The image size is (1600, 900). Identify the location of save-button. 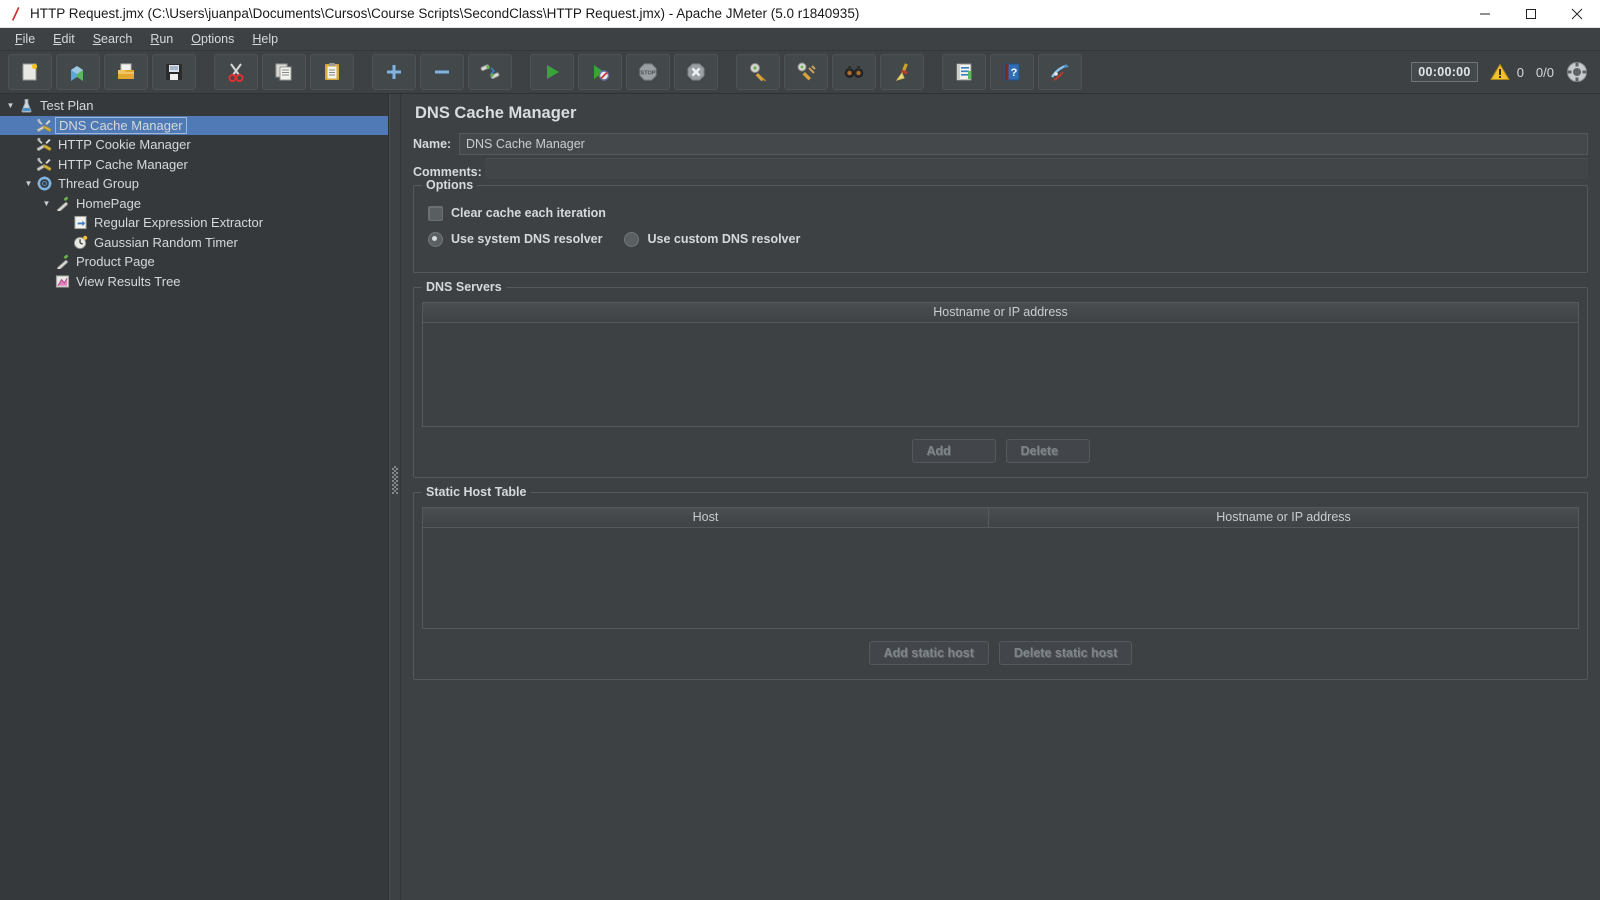
(174, 72).